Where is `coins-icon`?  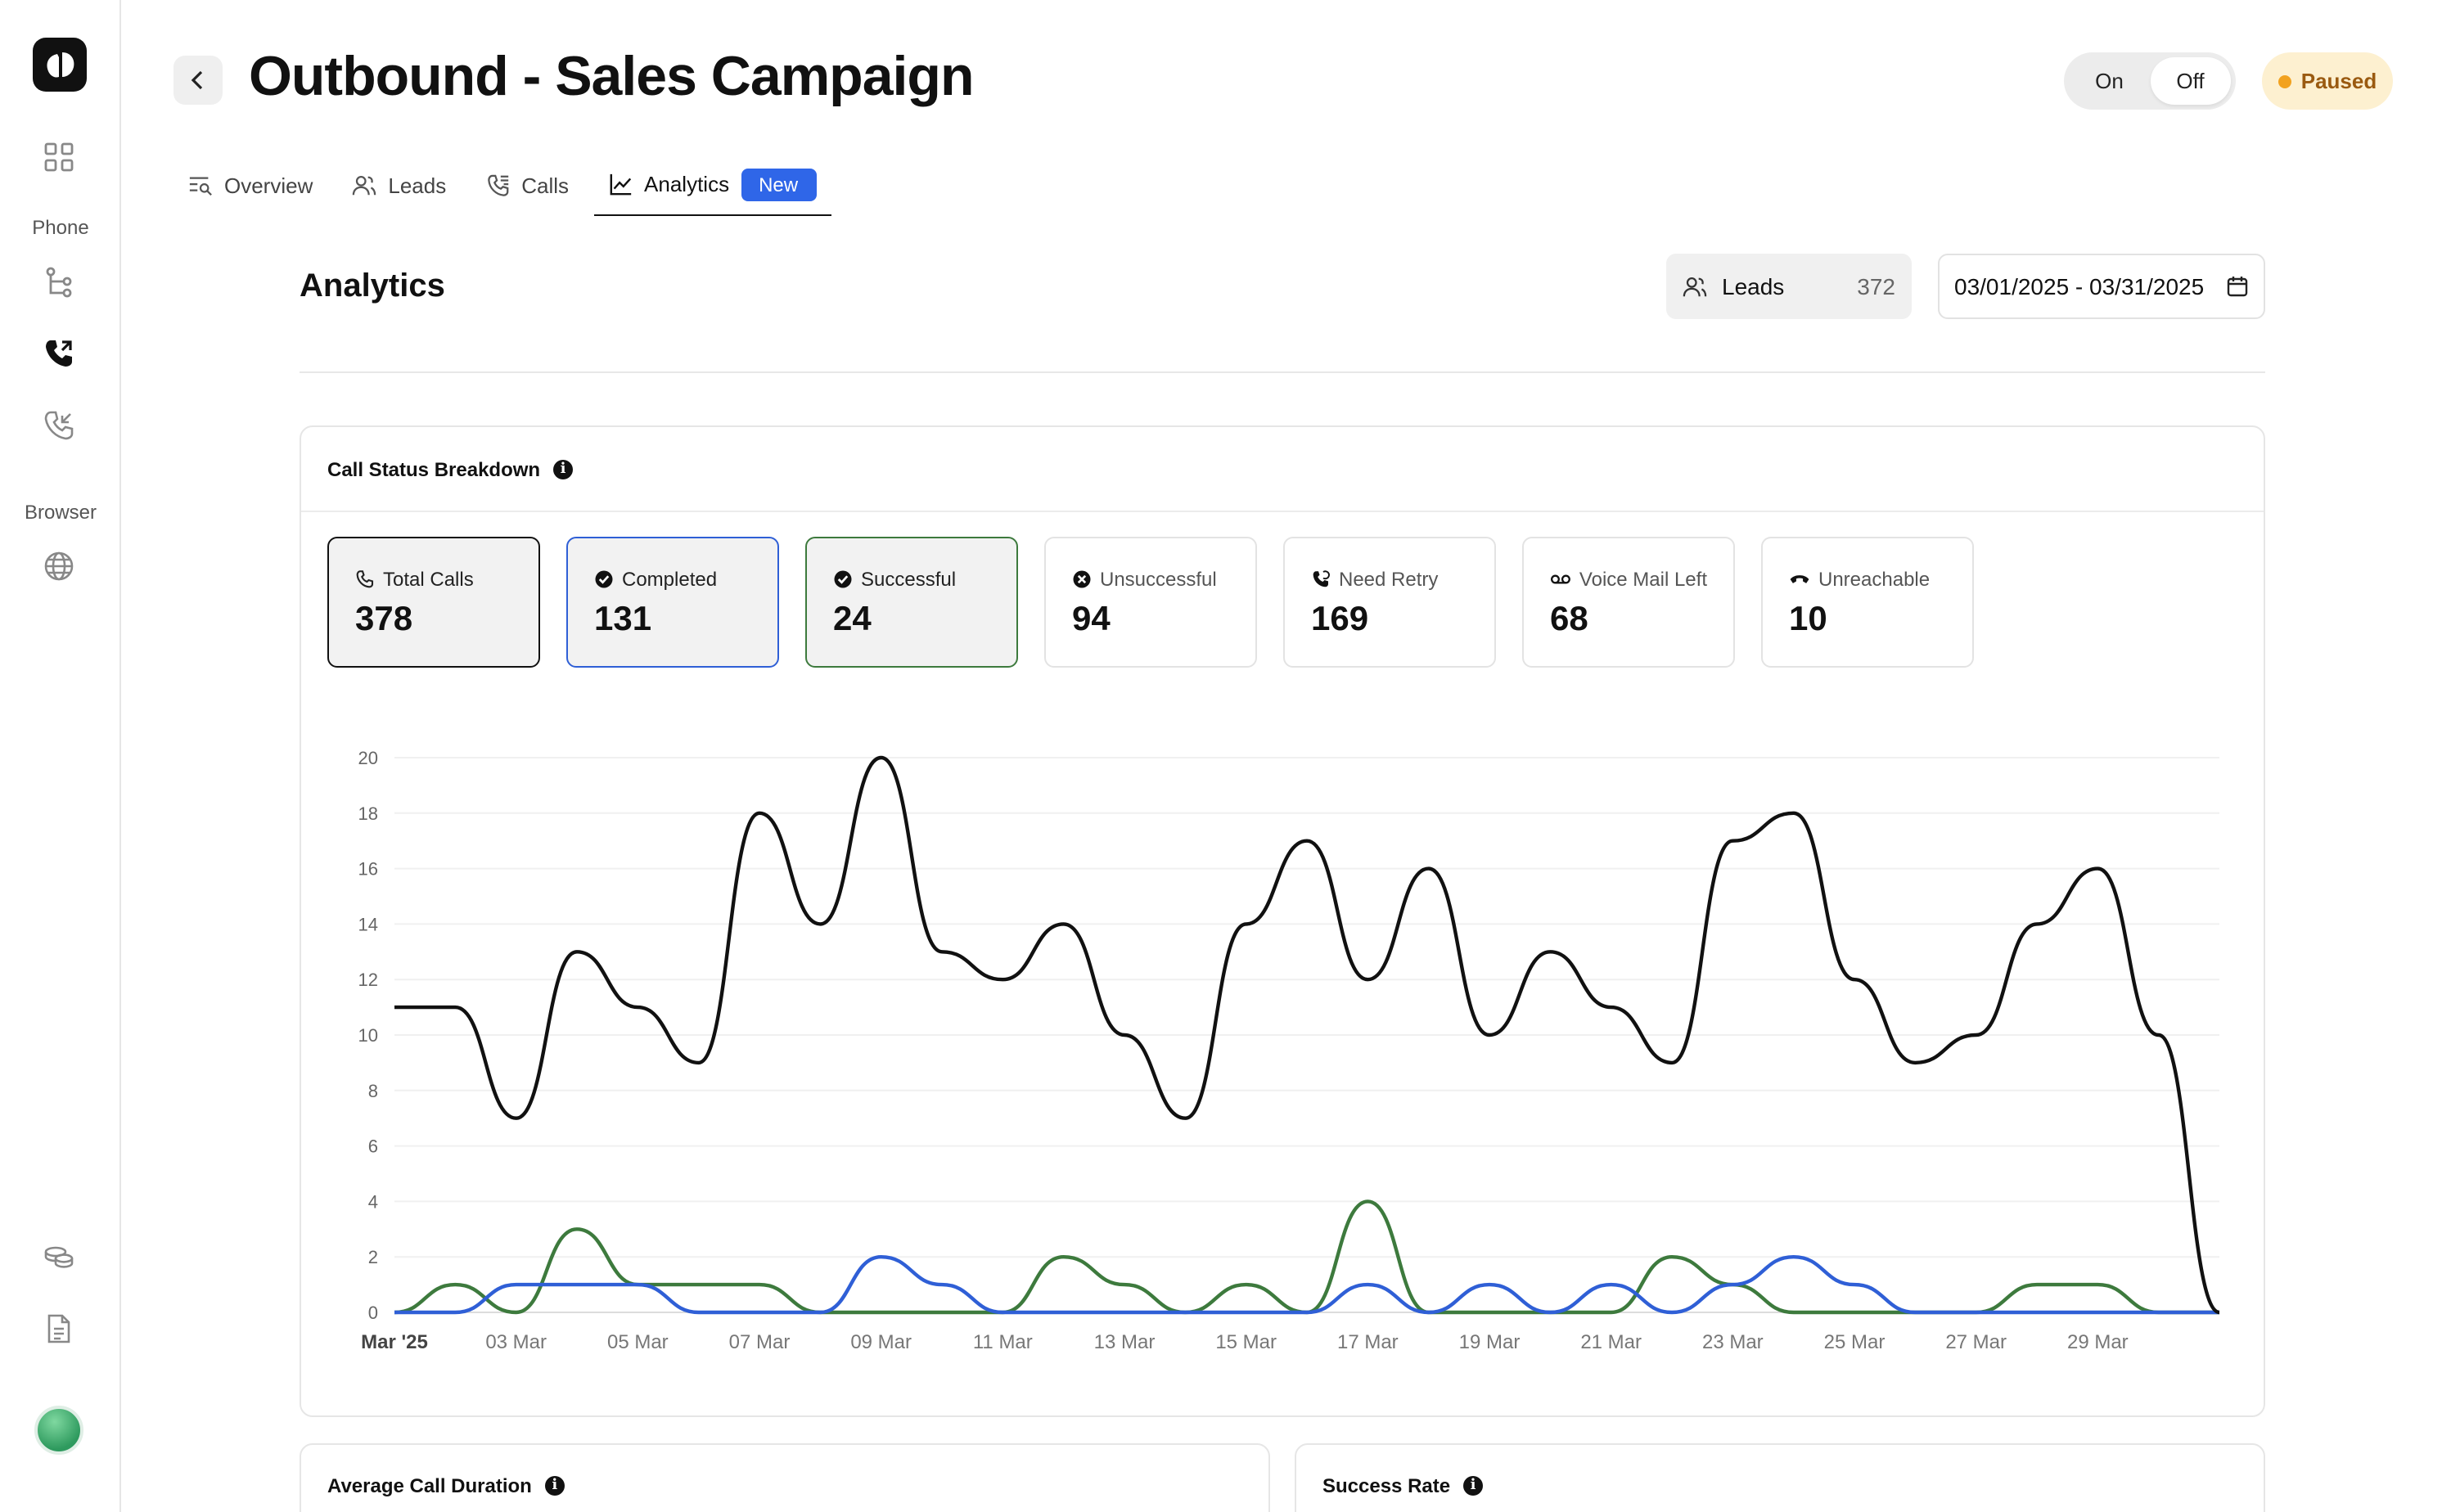
coins-icon is located at coordinates (59, 1257).